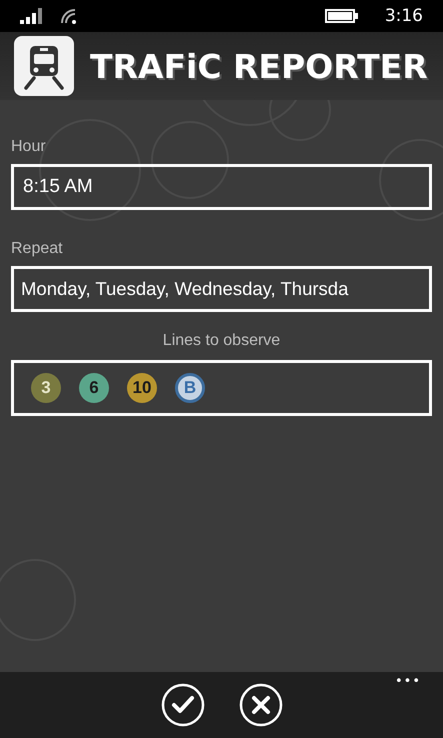  Describe the element at coordinates (142, 388) in the screenshot. I see `line-badge: 10` at that location.